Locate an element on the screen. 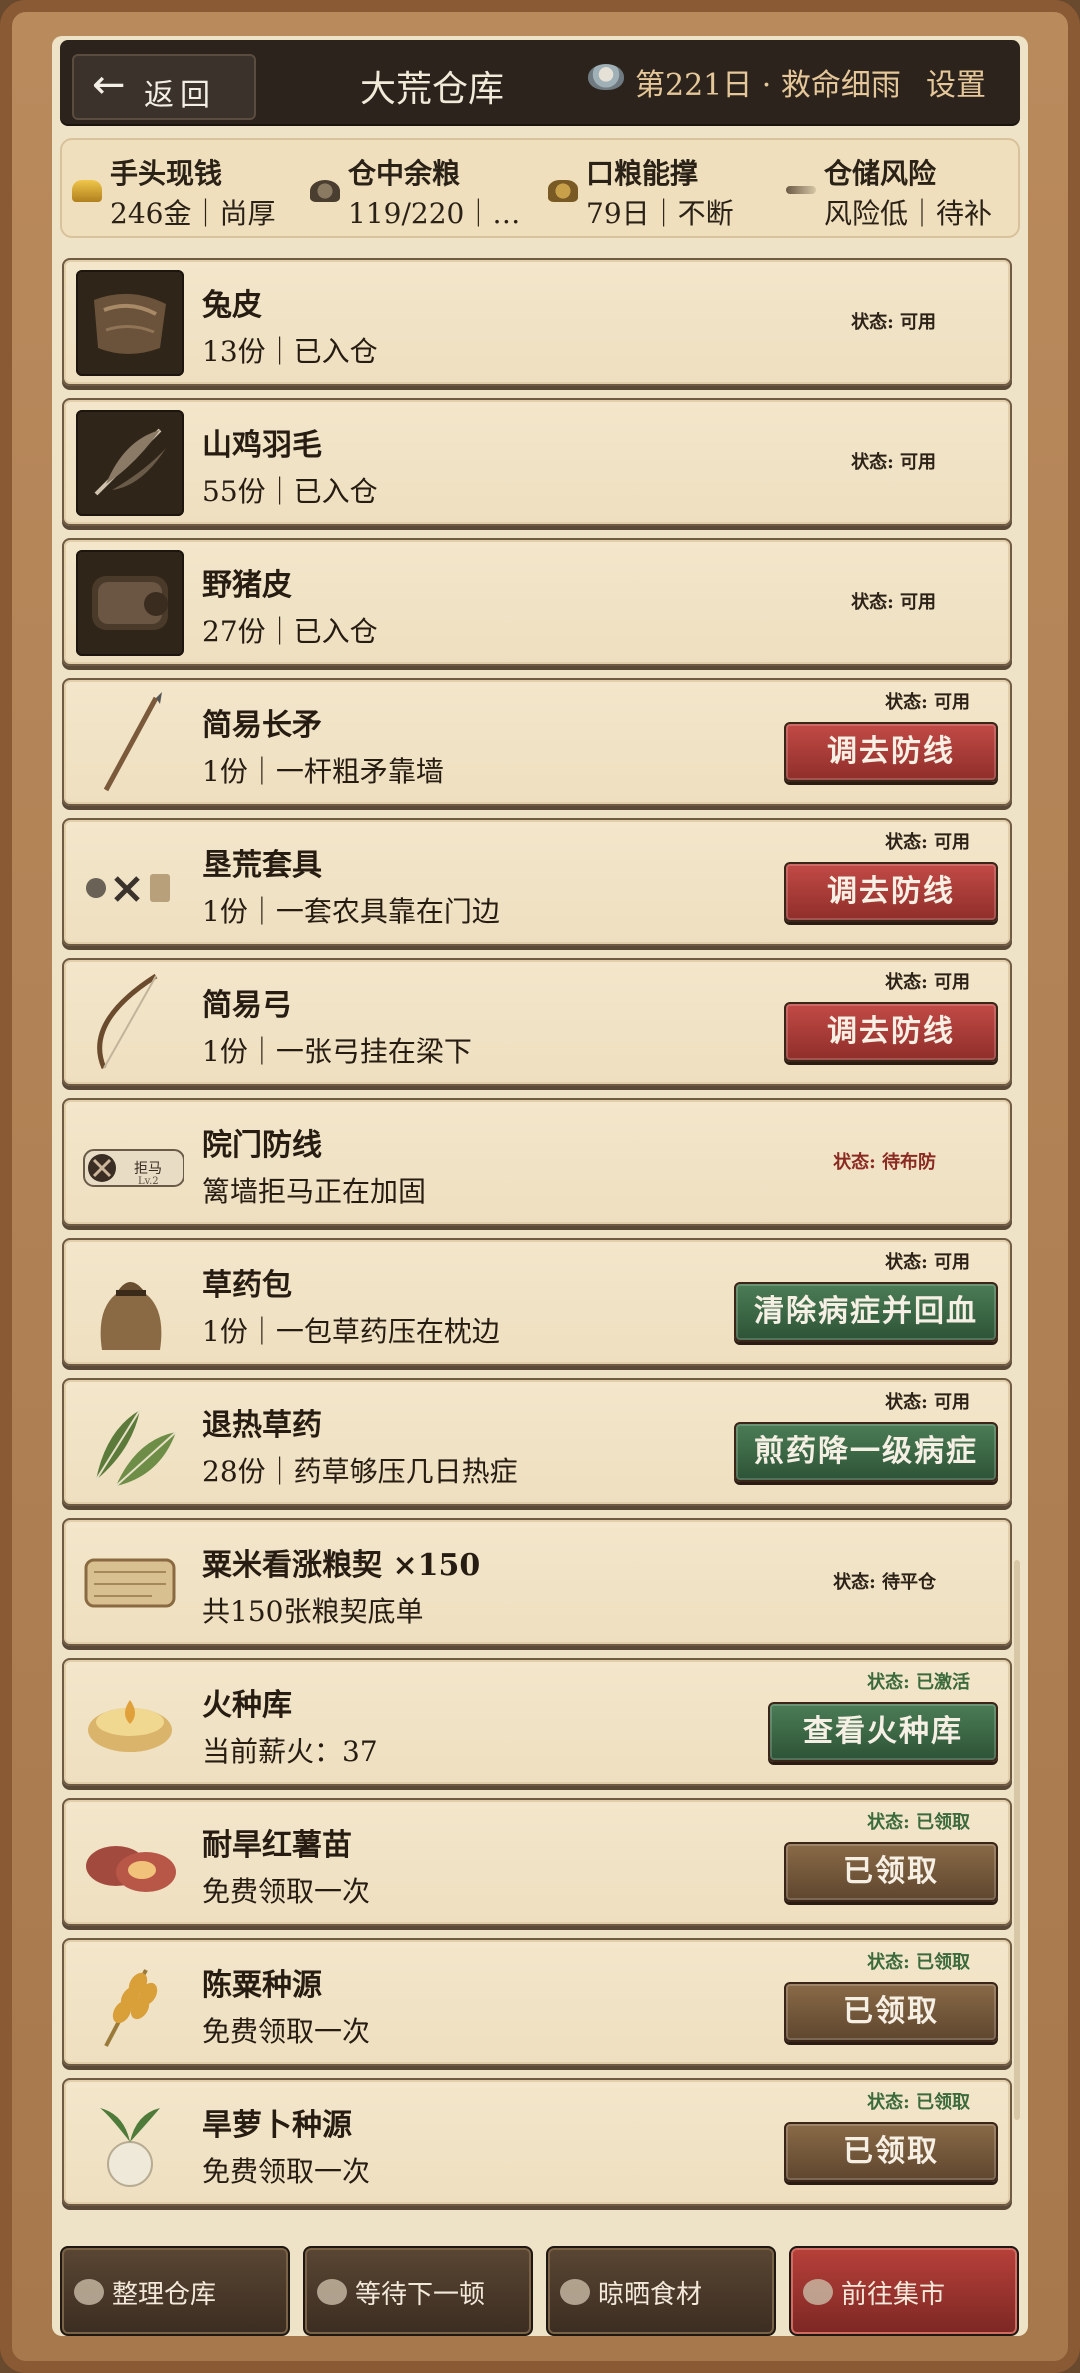 This screenshot has height=2373, width=1080. item-subtitle: 1份｜一杆粗矛靠墙 is located at coordinates (323, 771).